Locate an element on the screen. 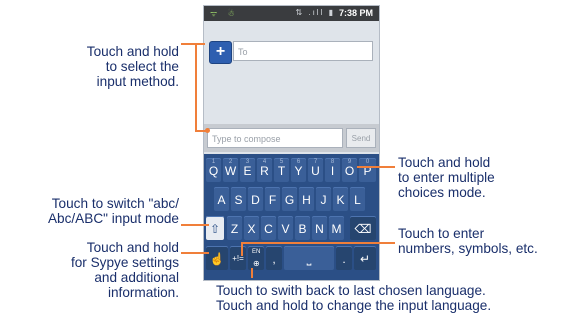  key-f: F is located at coordinates (272, 199).